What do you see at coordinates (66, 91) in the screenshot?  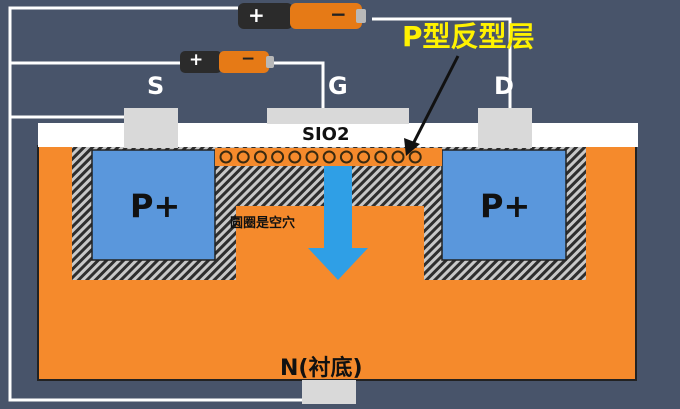 I see `source-wire` at bounding box center [66, 91].